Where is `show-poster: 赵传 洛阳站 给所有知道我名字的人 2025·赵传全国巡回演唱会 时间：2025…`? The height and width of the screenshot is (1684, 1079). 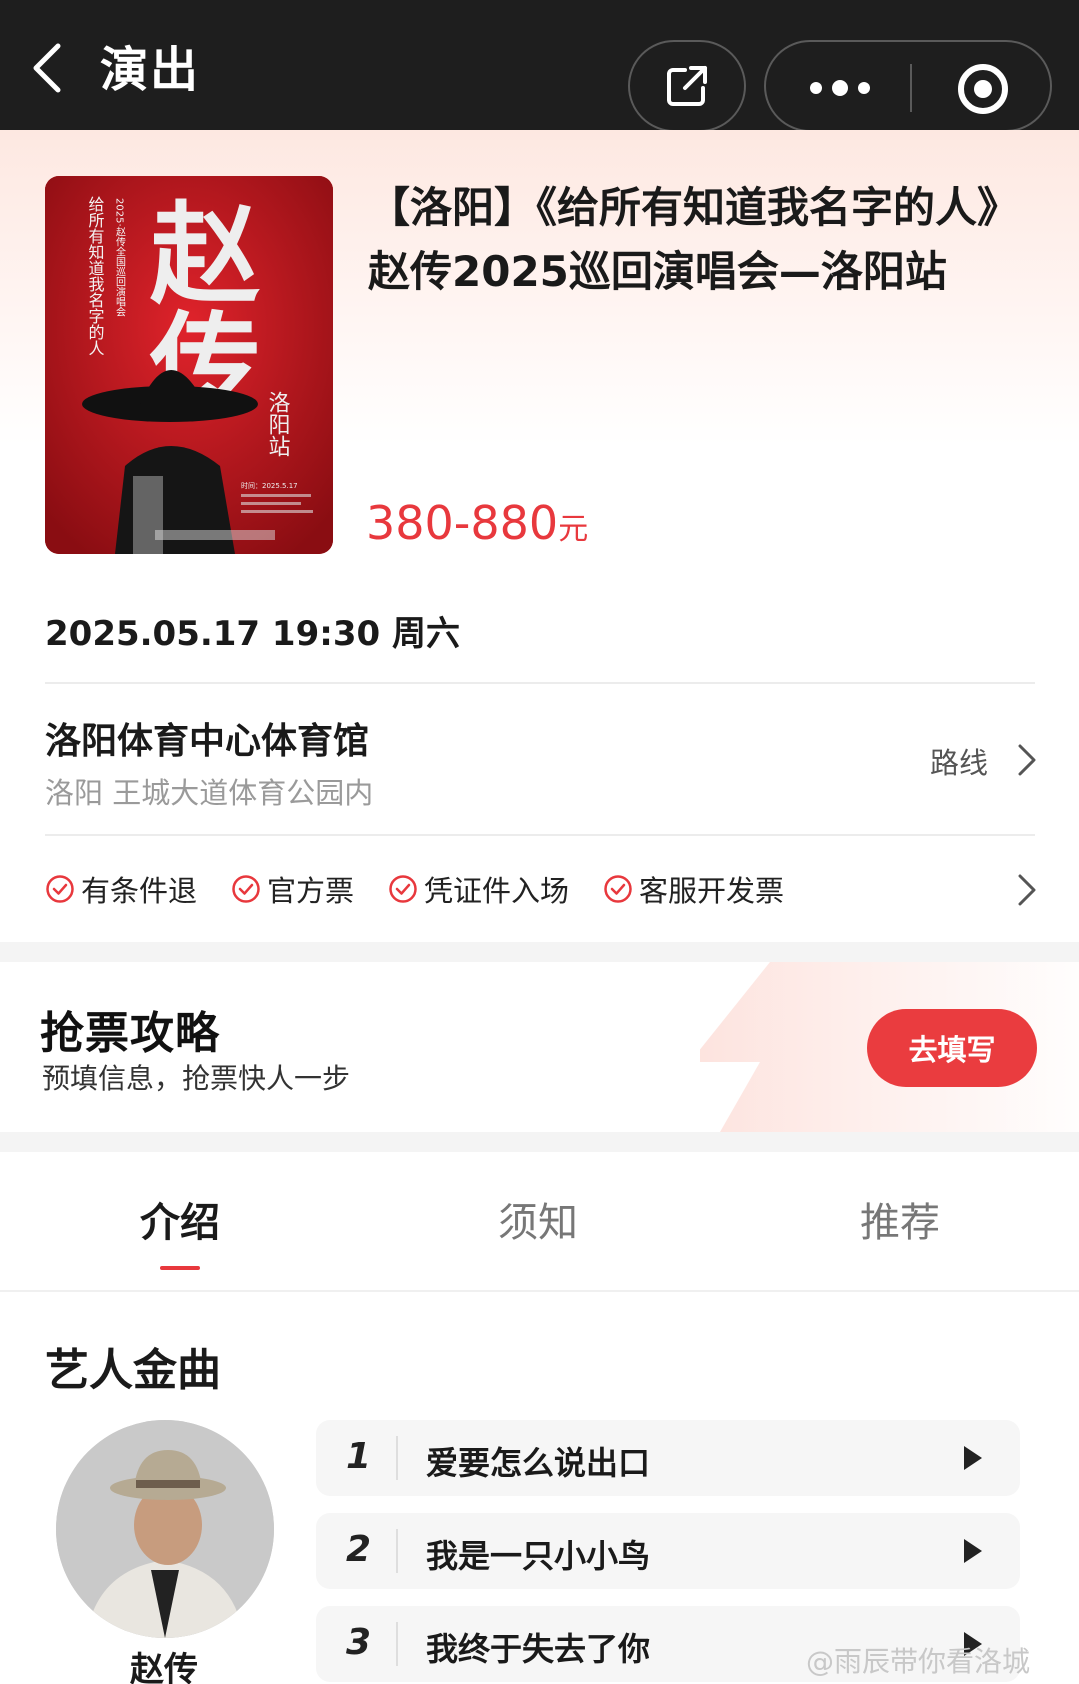
show-poster: 赵传 洛阳站 给所有知道我名字的人 2025·赵传全国巡回演唱会 时间：2025… is located at coordinates (189, 365).